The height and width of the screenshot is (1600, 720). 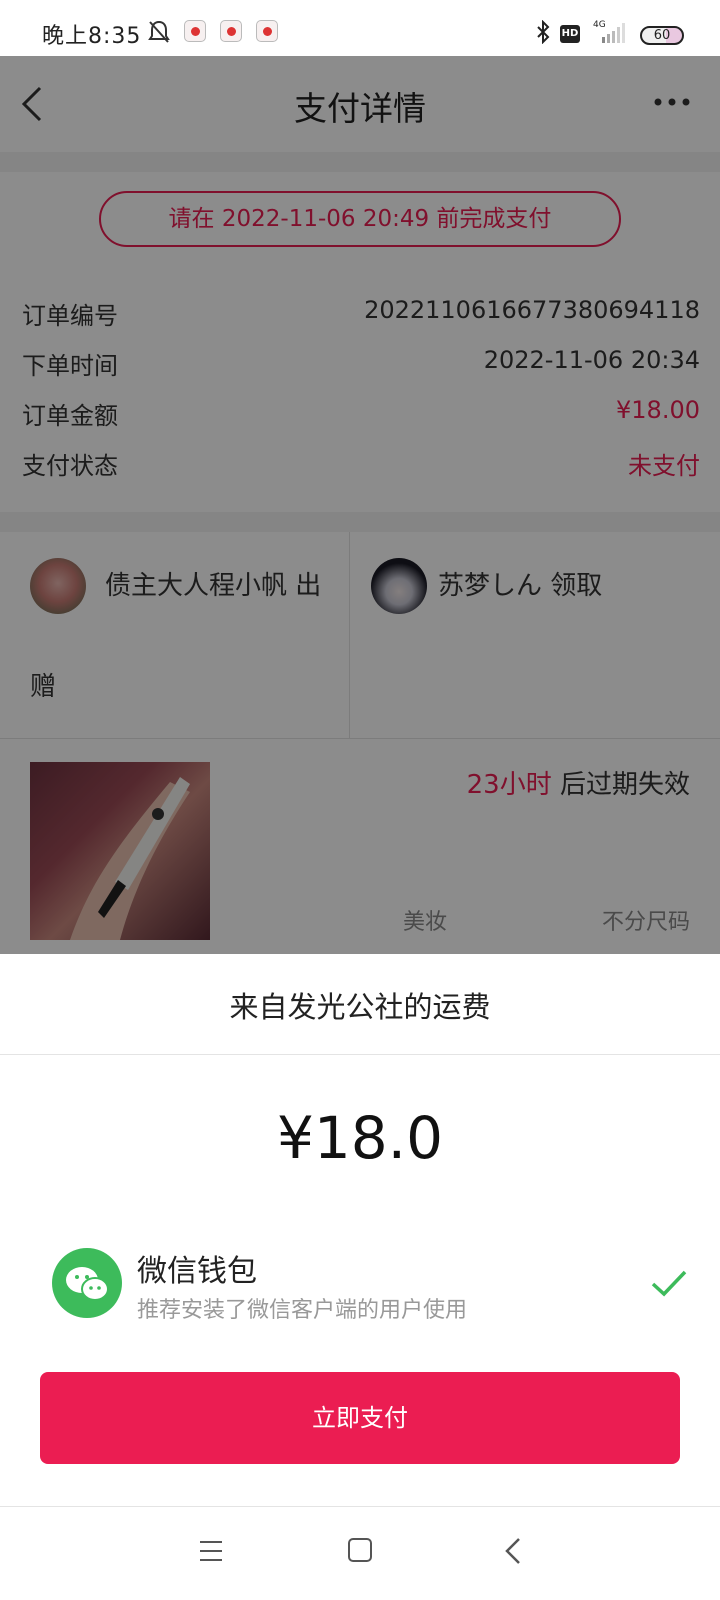 What do you see at coordinates (360, 28) in the screenshot?
I see `status-bar: 晚上8:35 HD 4G 60` at bounding box center [360, 28].